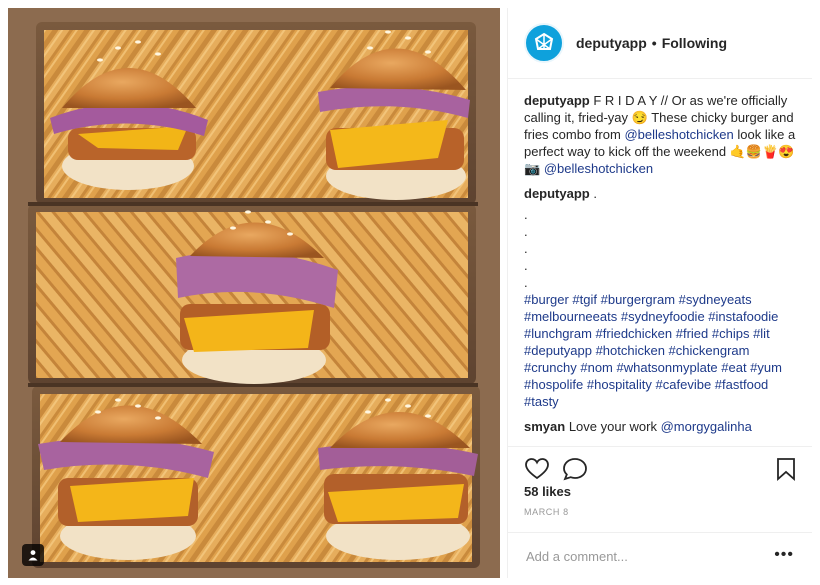 The height and width of the screenshot is (585, 820). Describe the element at coordinates (575, 469) in the screenshot. I see `comment-icon` at that location.